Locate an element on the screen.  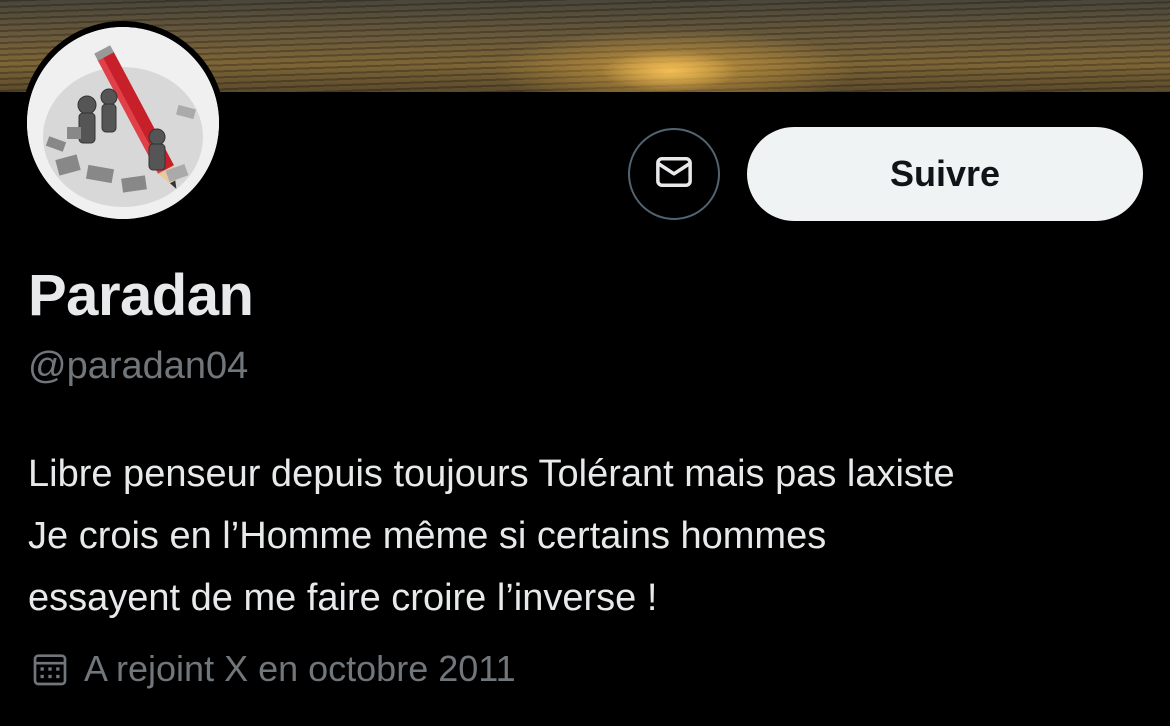
follow-button: Suivre is located at coordinates (945, 174).